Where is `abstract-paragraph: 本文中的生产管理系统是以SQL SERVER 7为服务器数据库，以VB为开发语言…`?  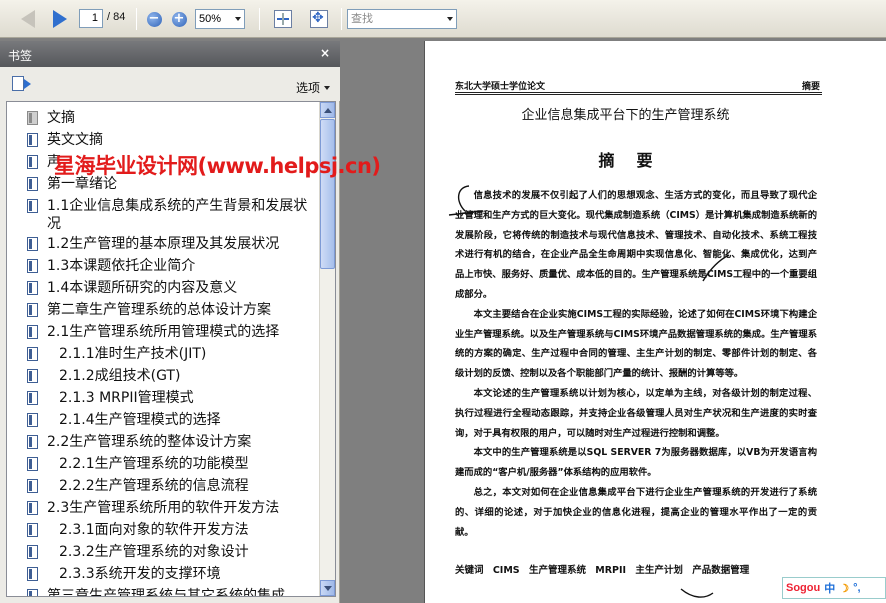 abstract-paragraph: 本文中的生产管理系统是以SQL SERVER 7为服务器数据库，以VB为开发语言… is located at coordinates (636, 463).